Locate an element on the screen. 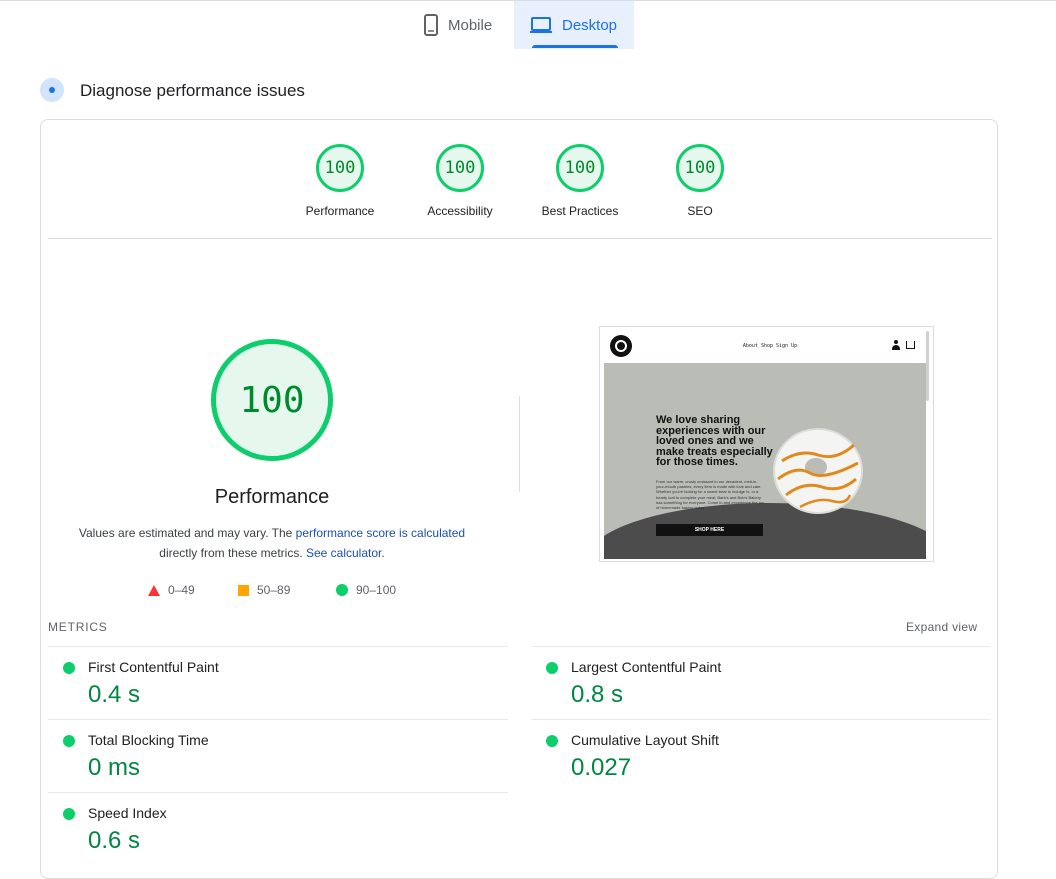  desc-text-1: Values are estimated and may vary. The is located at coordinates (187, 533).